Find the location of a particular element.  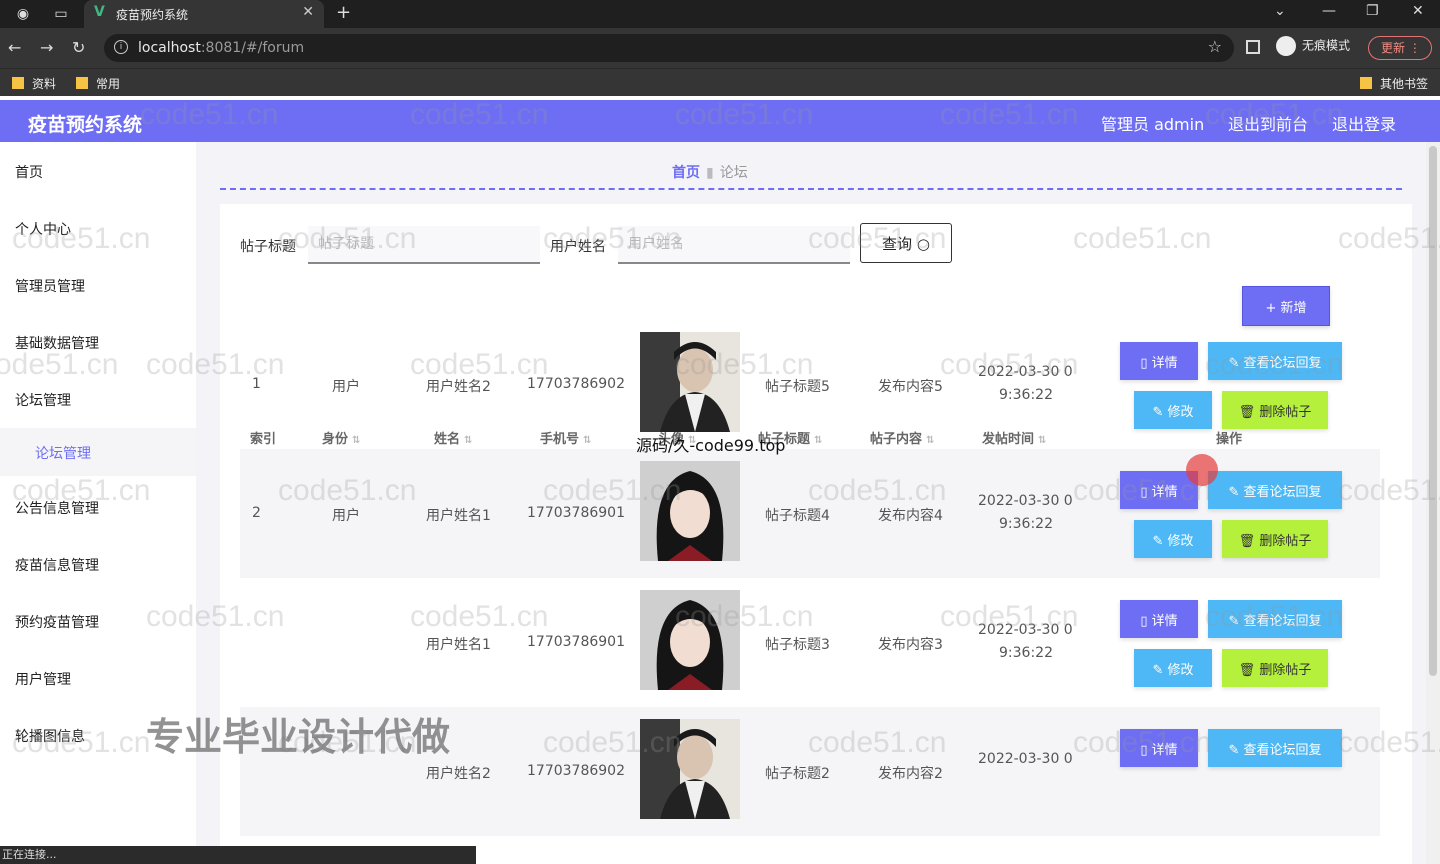

scrollbar-thumb is located at coordinates (1433, 411).